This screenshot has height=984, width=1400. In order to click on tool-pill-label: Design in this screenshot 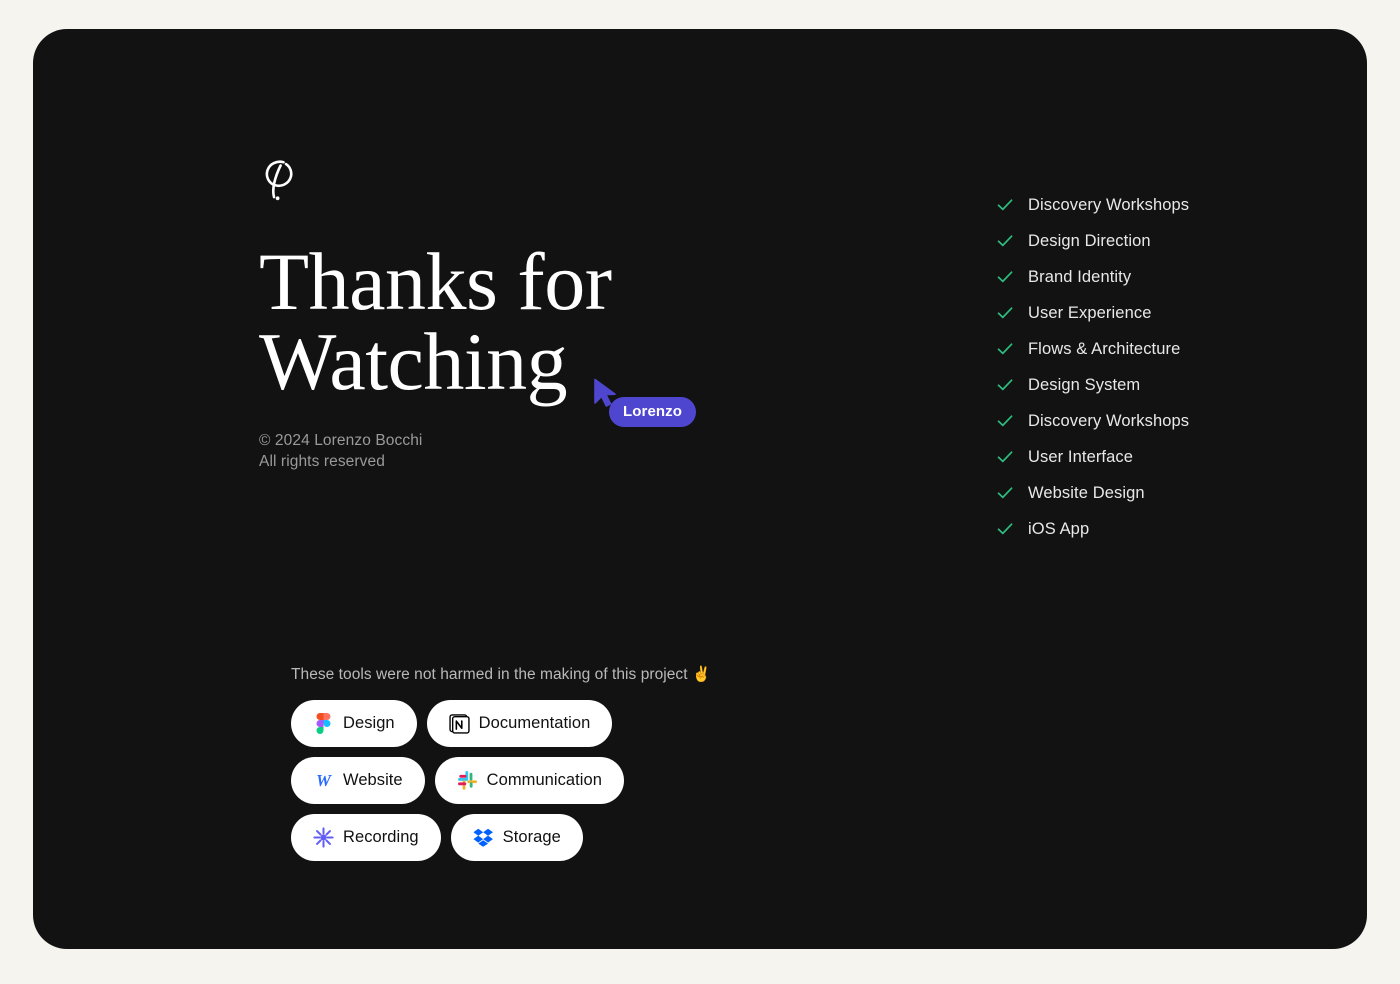, I will do `click(369, 723)`.